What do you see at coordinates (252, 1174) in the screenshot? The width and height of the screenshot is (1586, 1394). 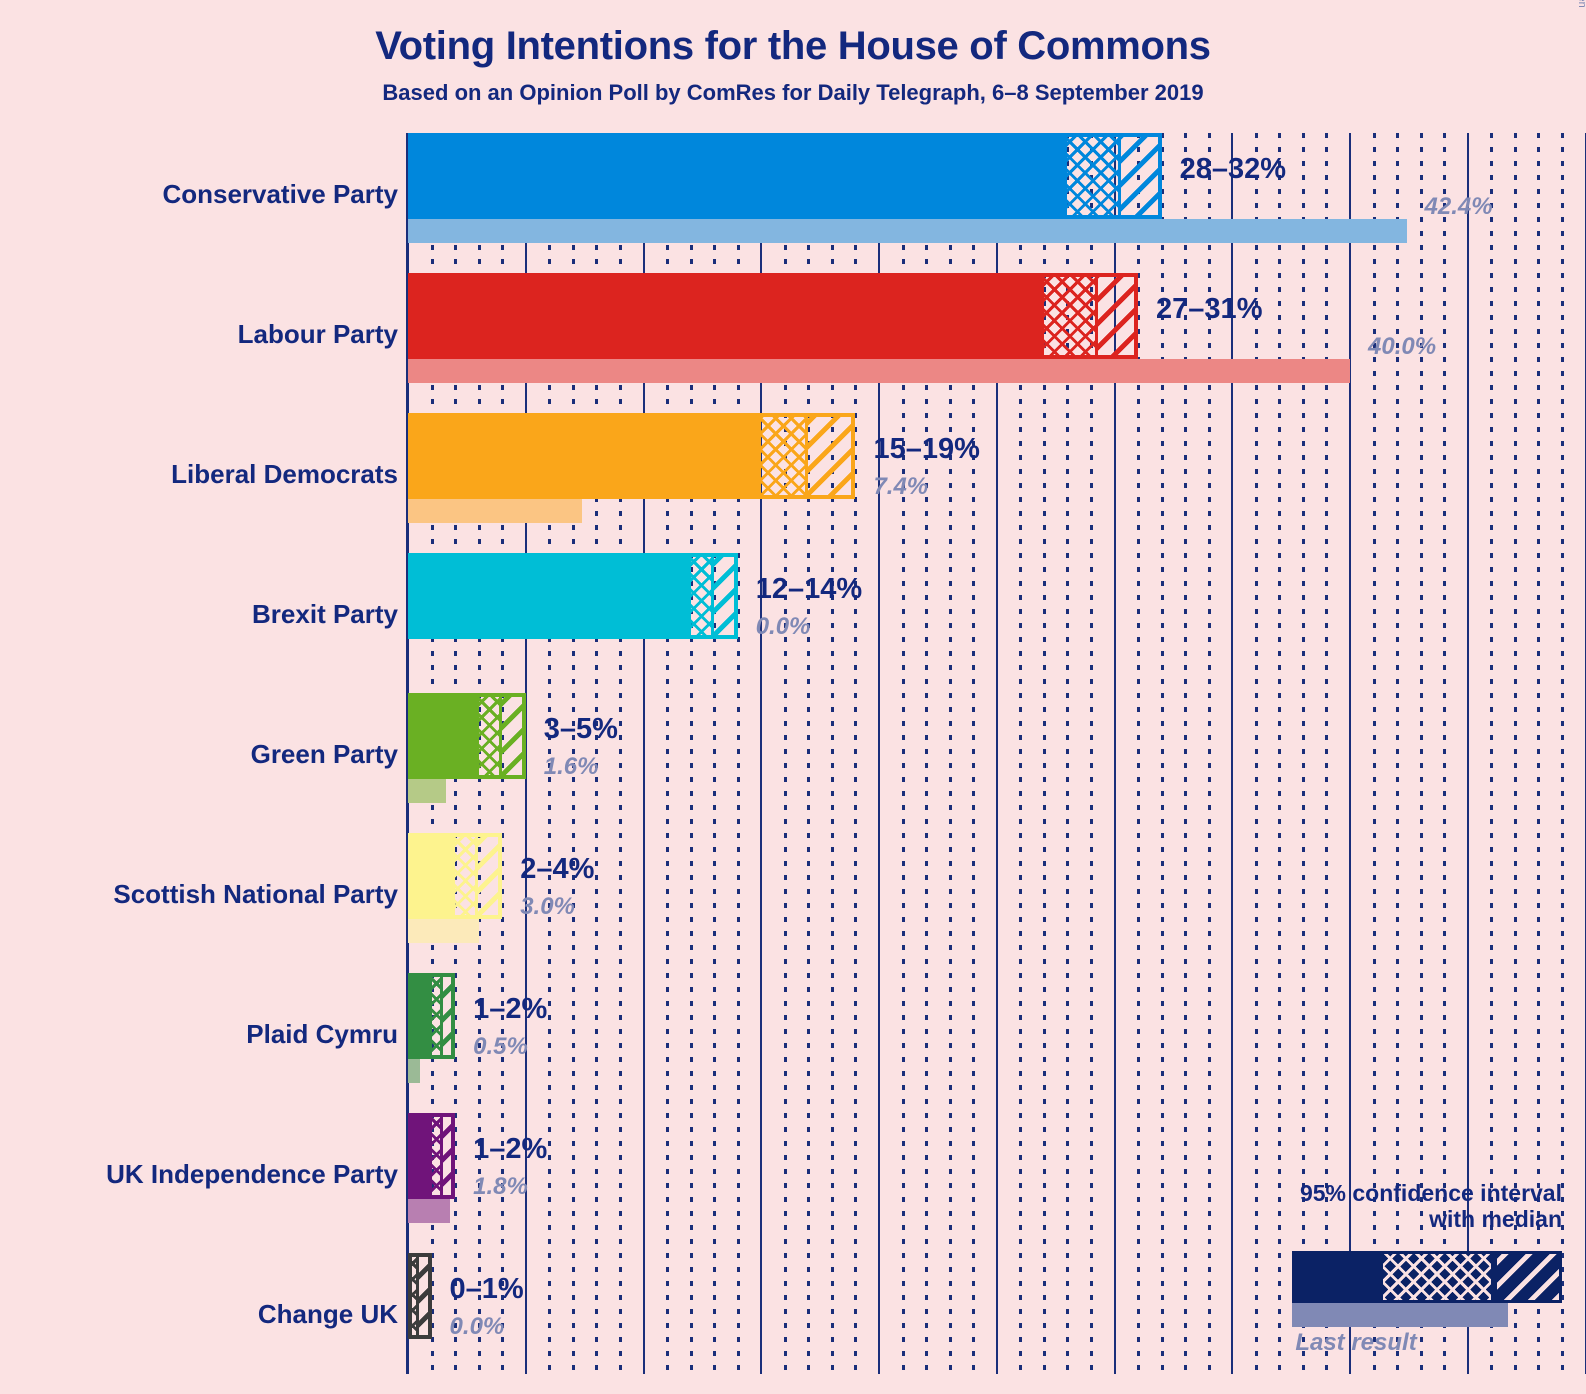 I see `category-label: UK Independence Party` at bounding box center [252, 1174].